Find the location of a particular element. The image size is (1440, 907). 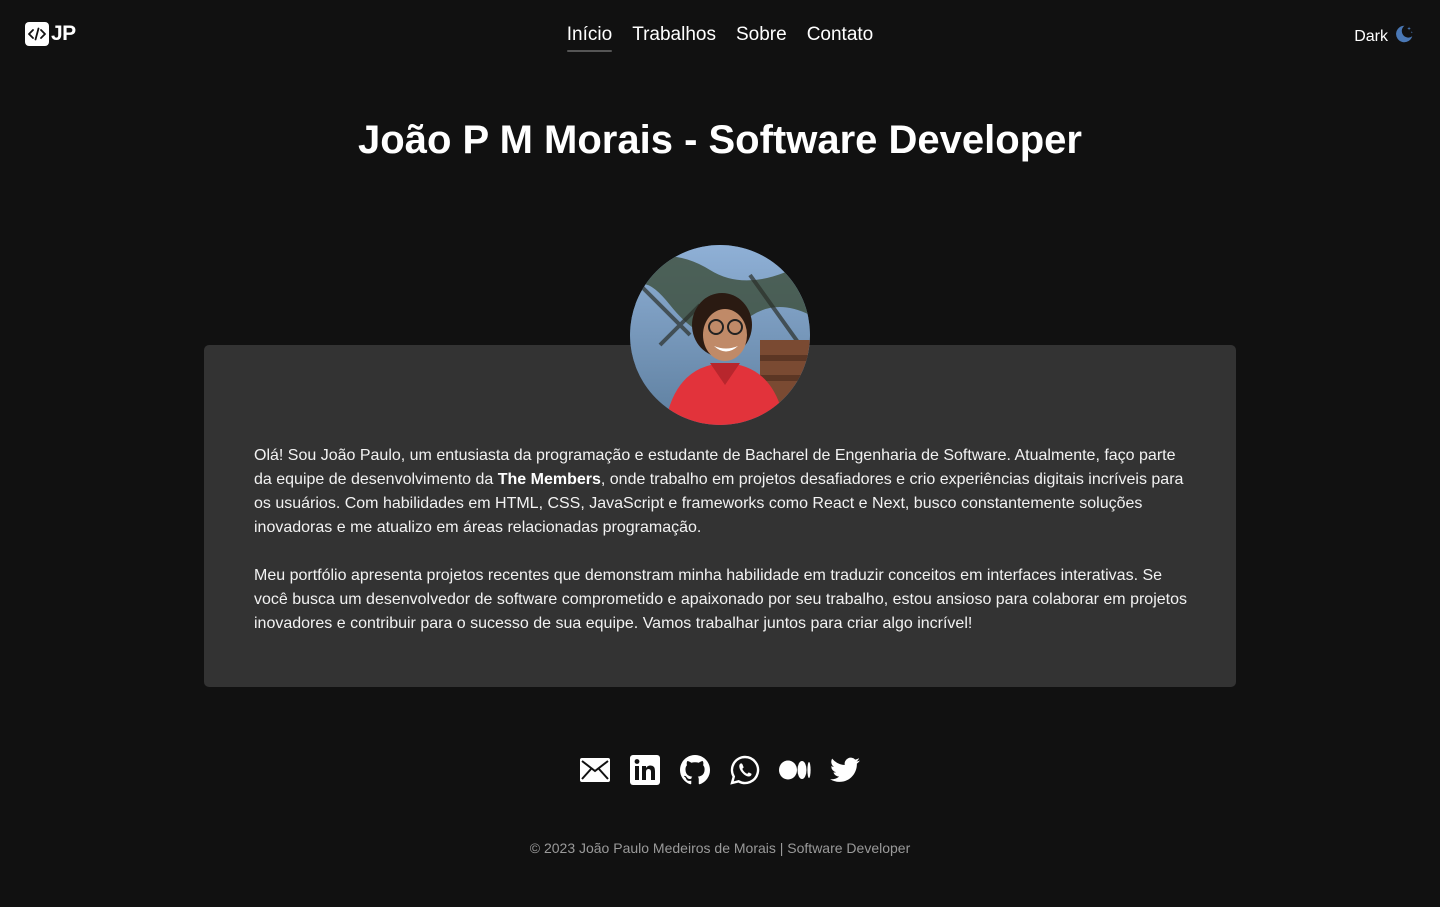

github-link is located at coordinates (695, 772).